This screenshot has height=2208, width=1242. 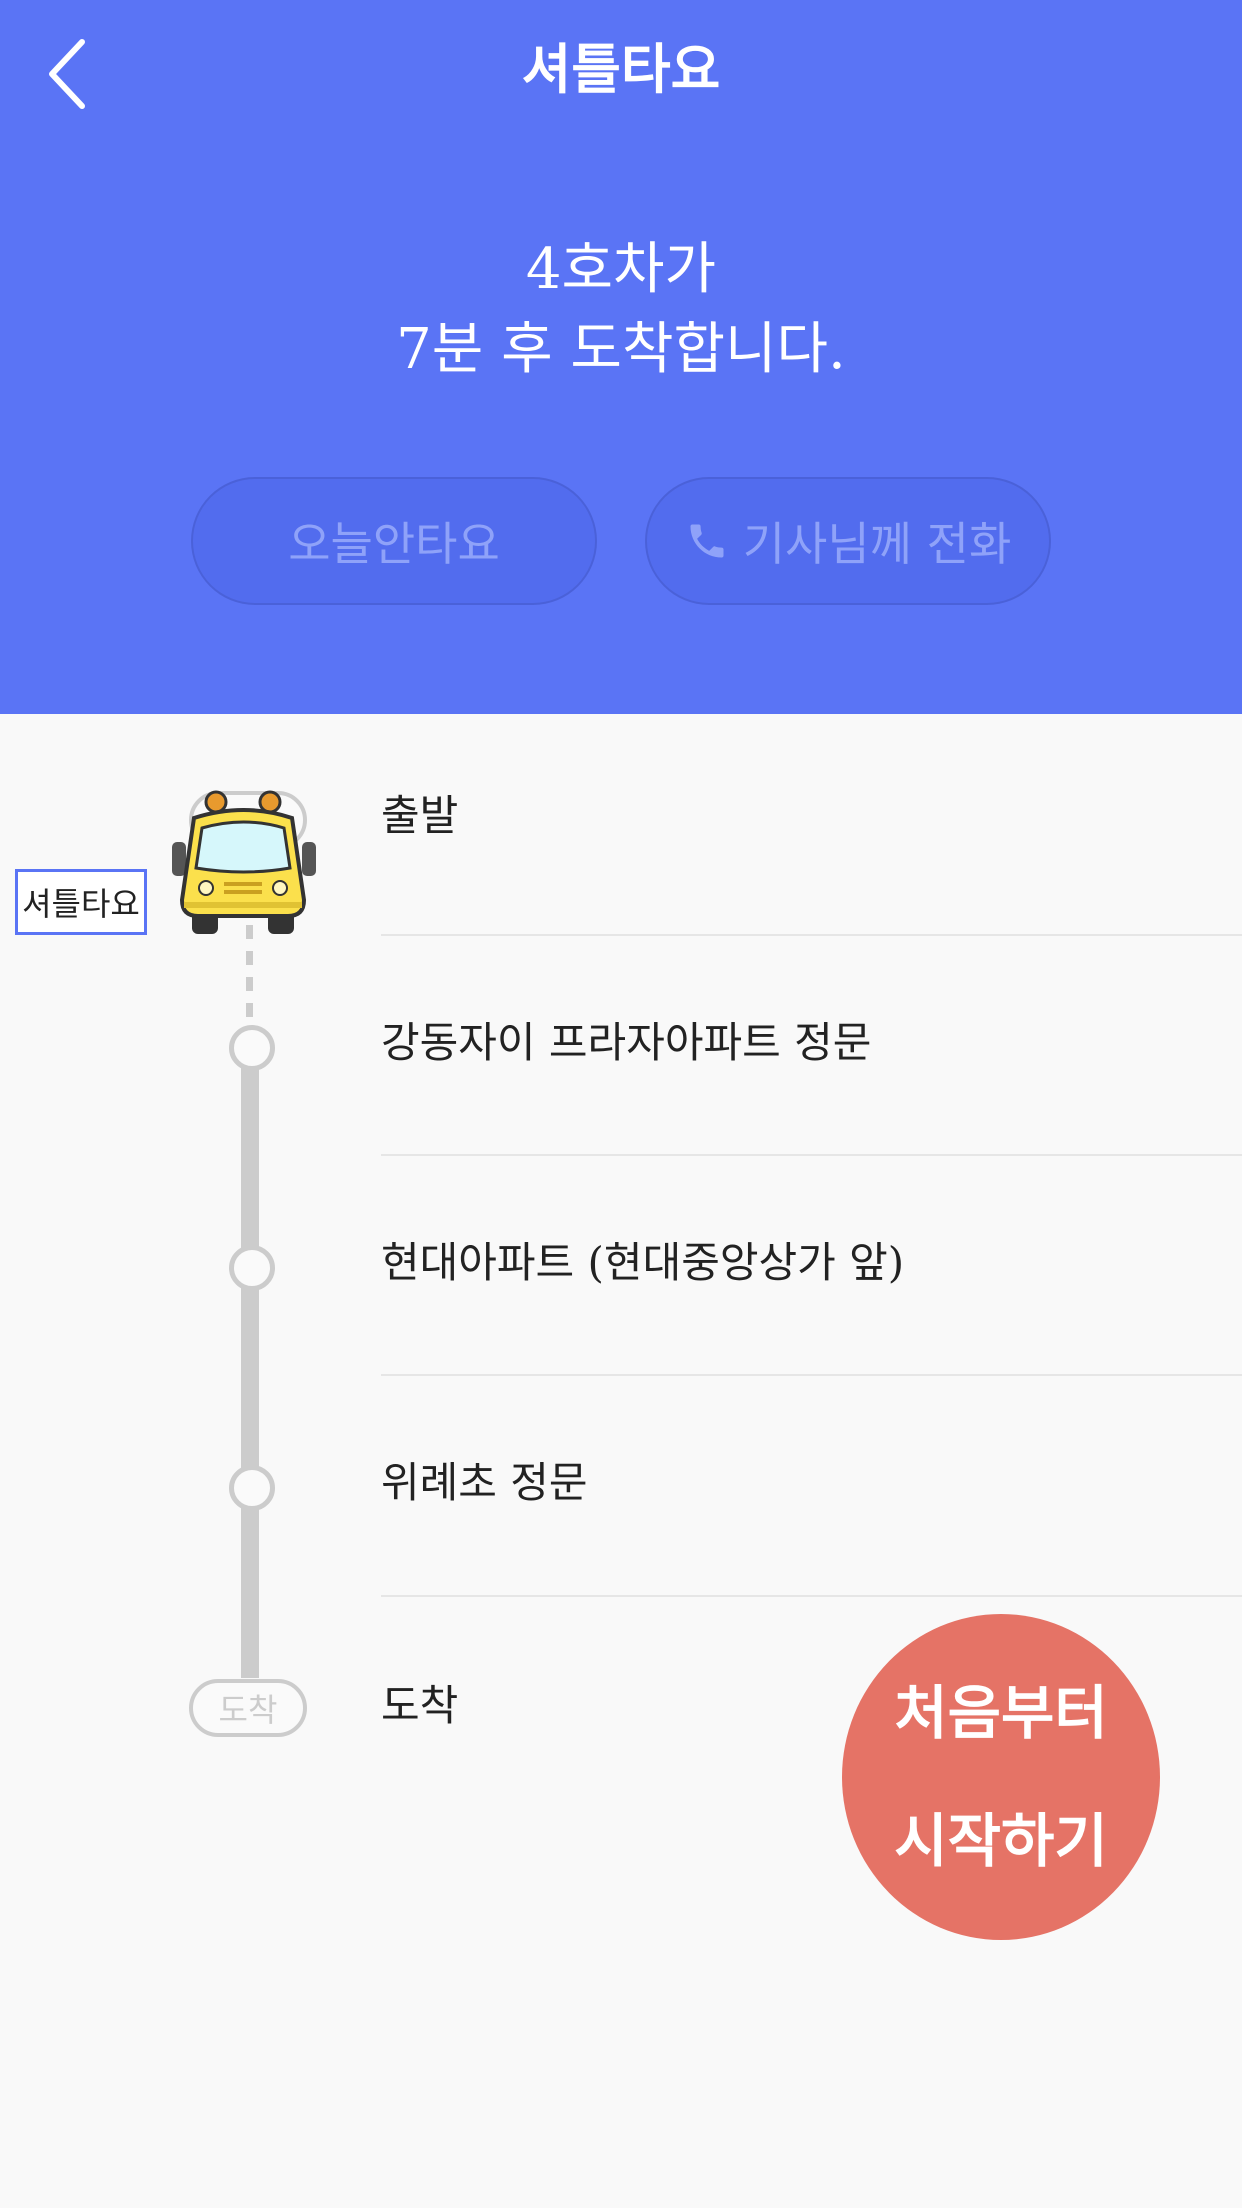 I want to click on stop-label: 현대아파트 (현대중앙상가 앞), so click(x=643, y=1262).